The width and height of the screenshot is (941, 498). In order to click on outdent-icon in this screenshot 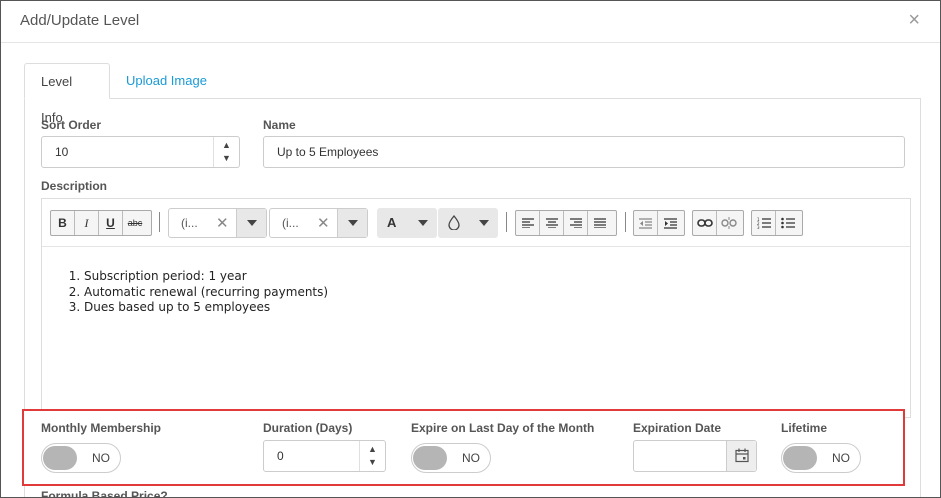, I will do `click(646, 223)`.